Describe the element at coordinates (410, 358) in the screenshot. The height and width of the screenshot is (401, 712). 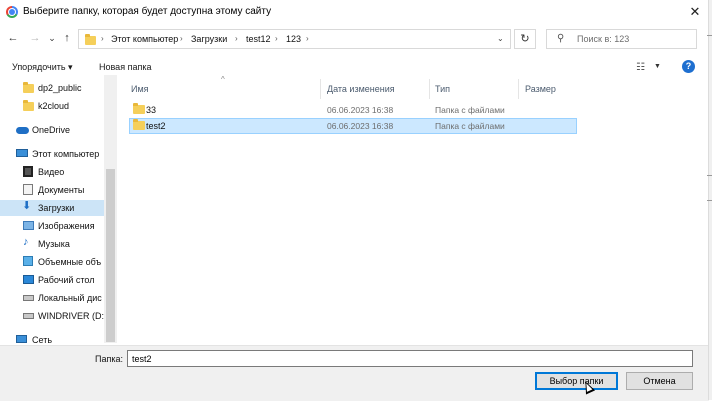
I see `folder-name-input` at that location.